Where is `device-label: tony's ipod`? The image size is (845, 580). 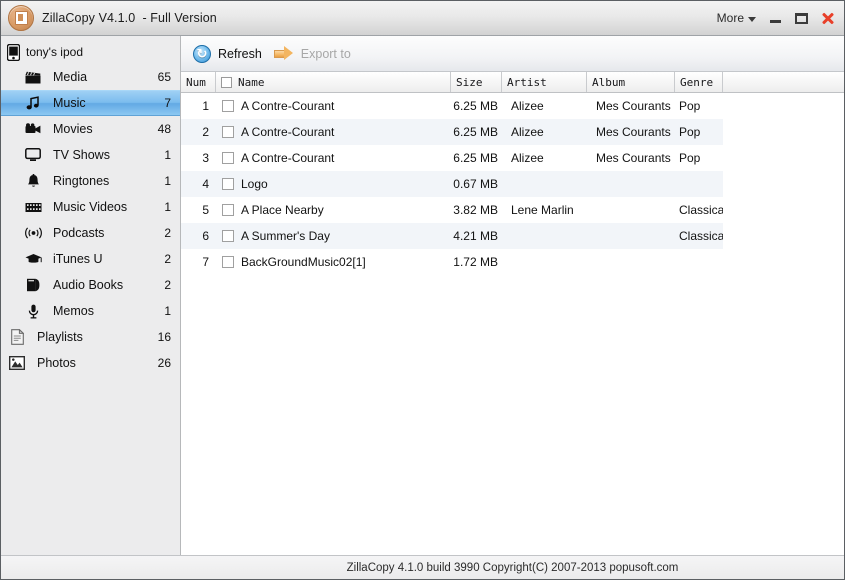 device-label: tony's ipod is located at coordinates (54, 52).